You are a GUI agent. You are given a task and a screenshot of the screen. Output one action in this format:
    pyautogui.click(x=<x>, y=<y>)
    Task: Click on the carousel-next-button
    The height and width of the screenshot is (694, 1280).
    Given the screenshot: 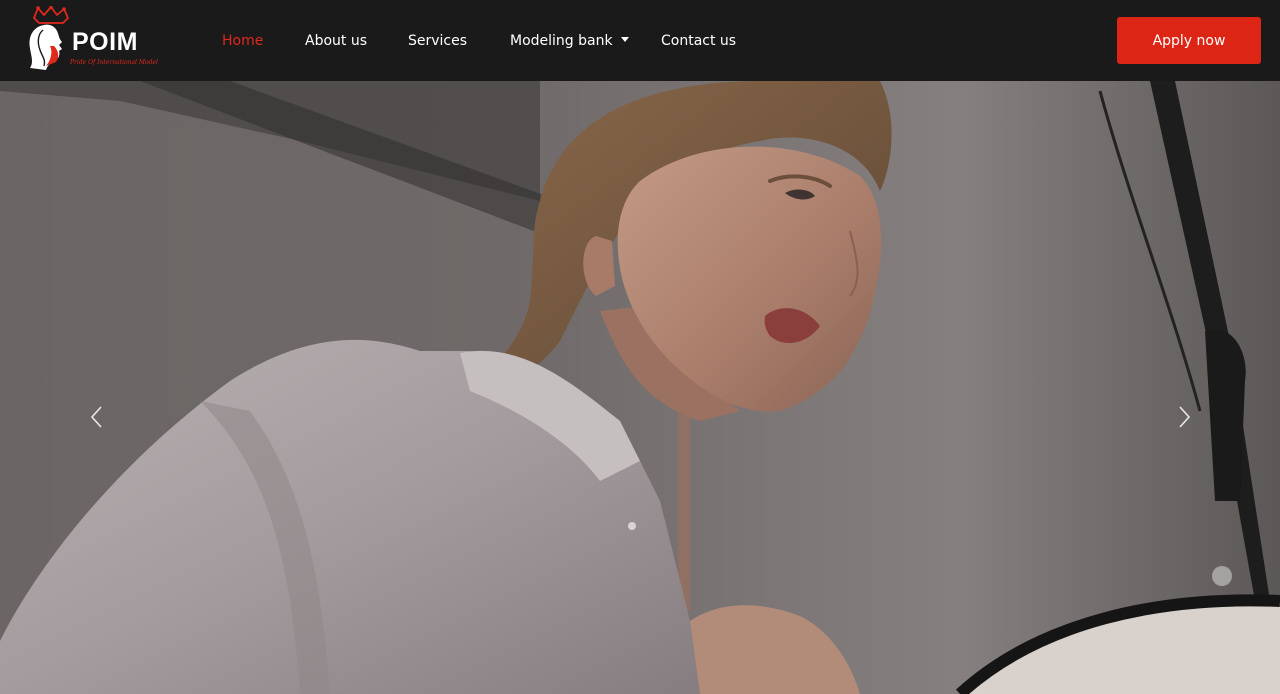 What is the action you would take?
    pyautogui.click(x=1185, y=417)
    